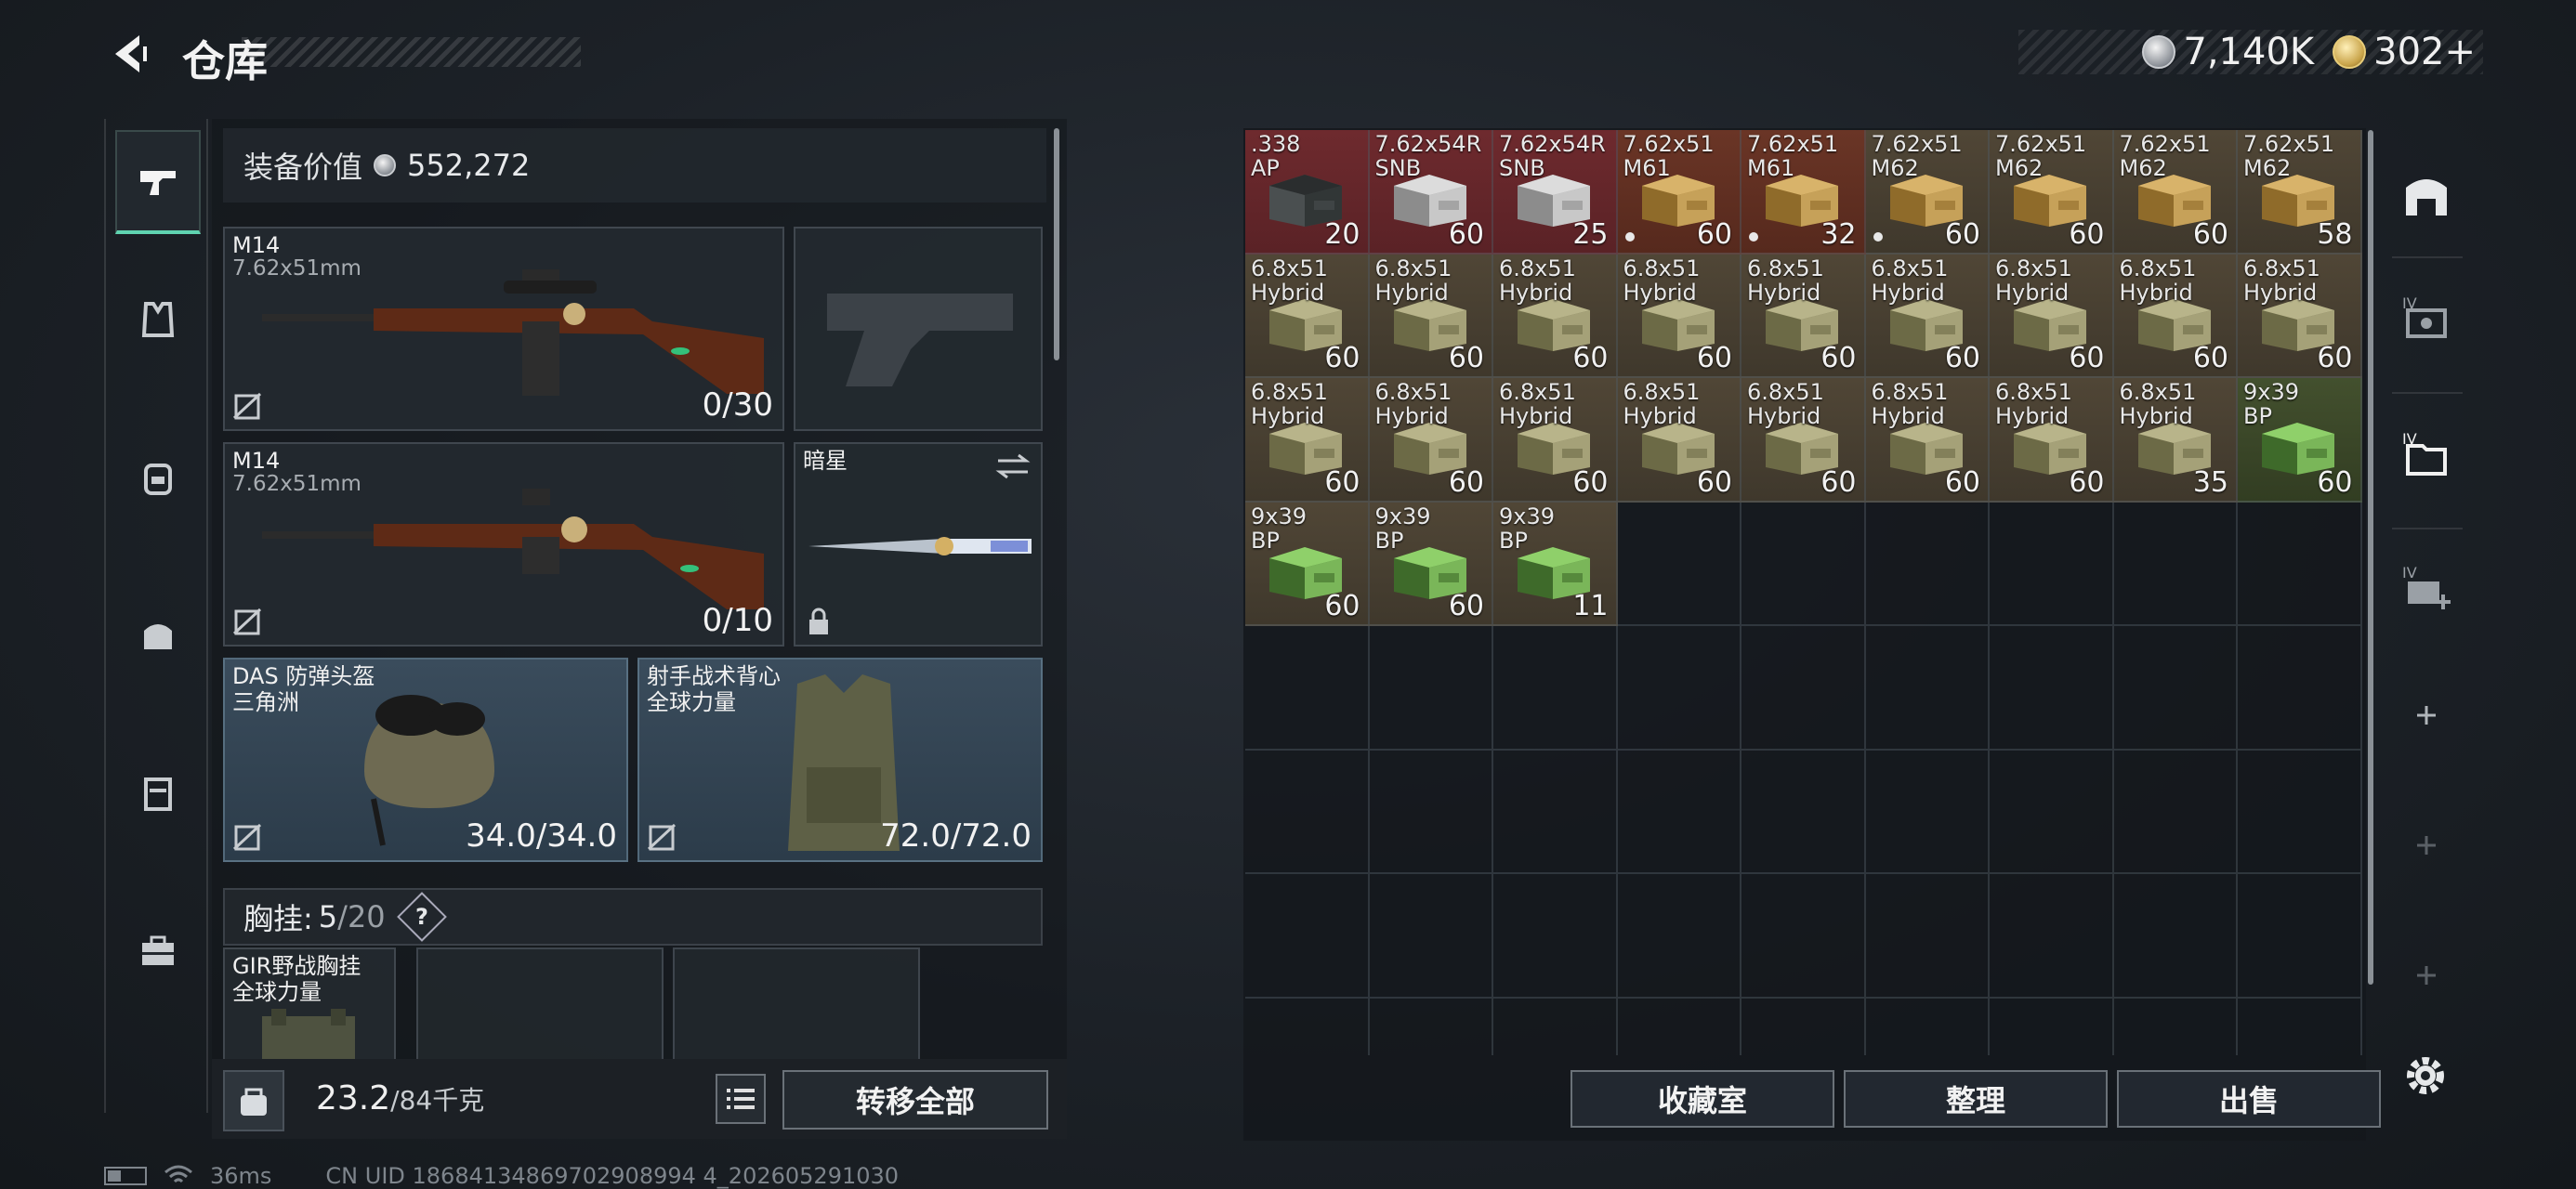  What do you see at coordinates (1013, 466) in the screenshot?
I see `swap-icon` at bounding box center [1013, 466].